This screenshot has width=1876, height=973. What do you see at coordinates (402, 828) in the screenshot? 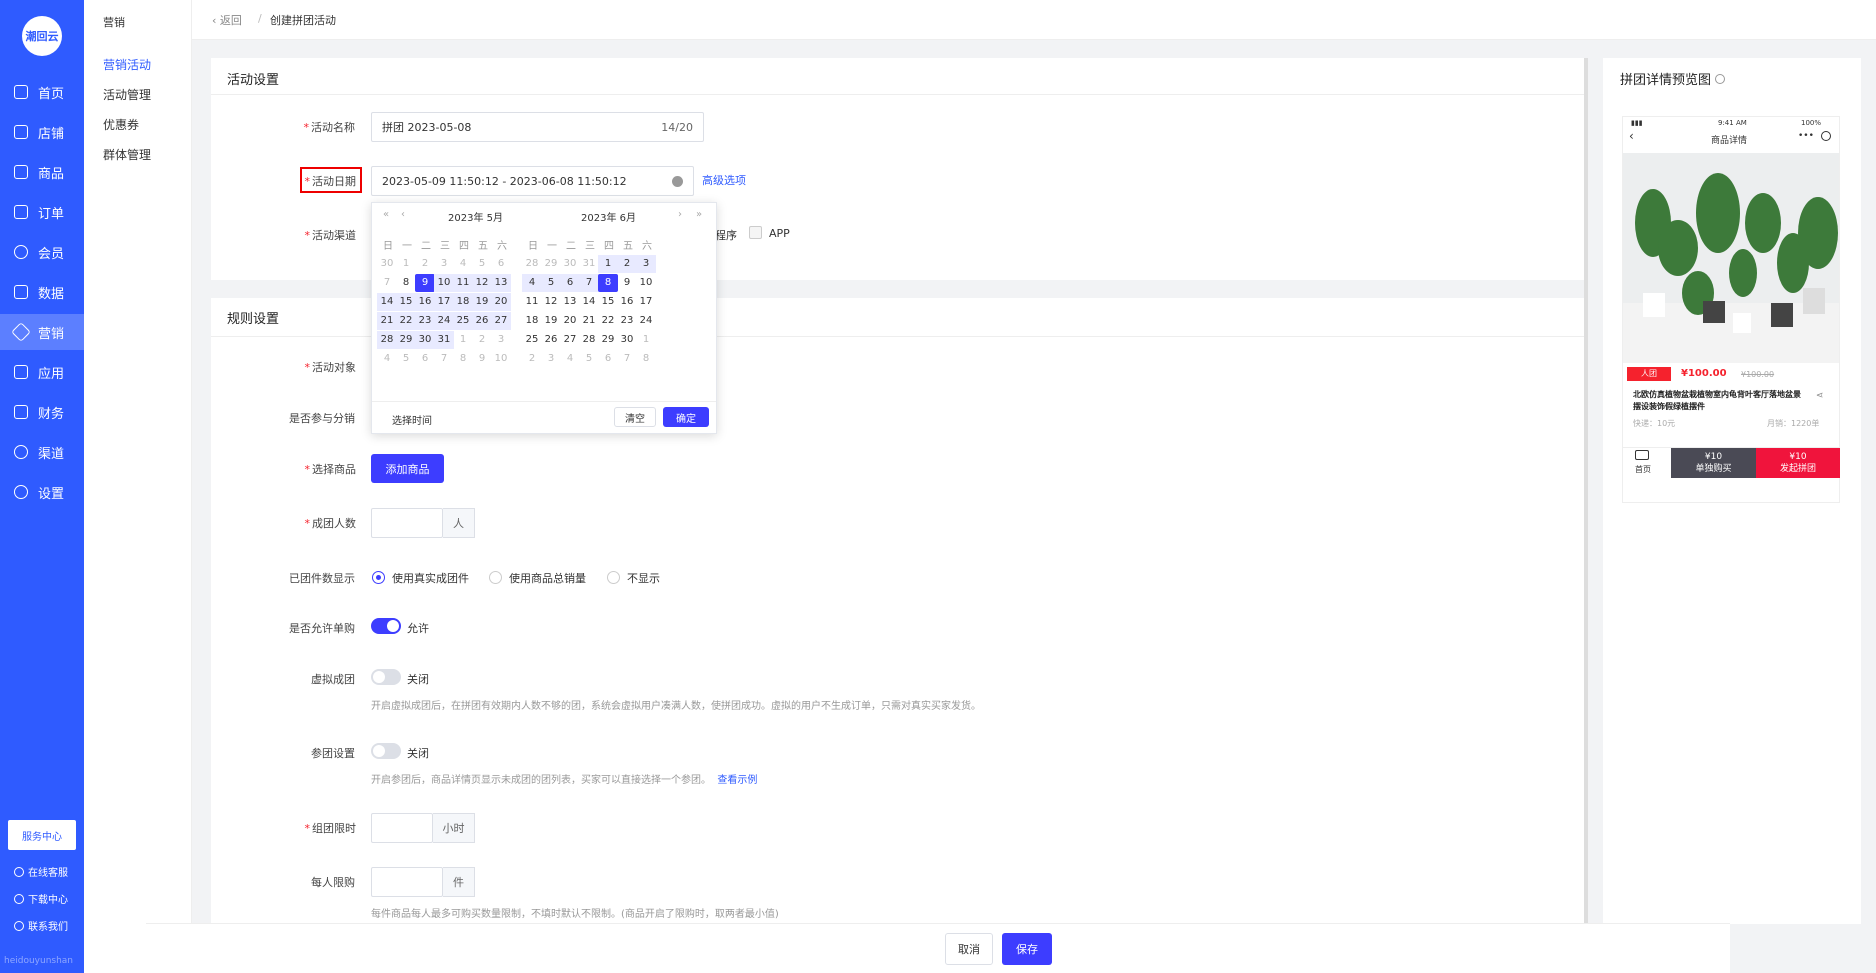
I see `time-limit-input` at bounding box center [402, 828].